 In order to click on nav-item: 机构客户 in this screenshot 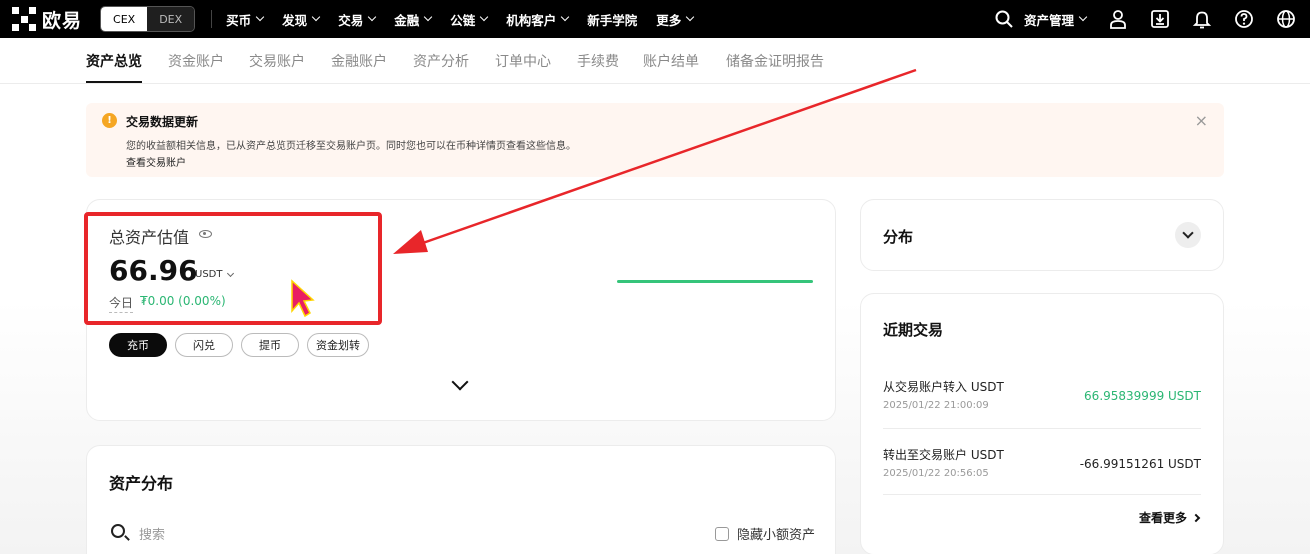, I will do `click(538, 19)`.